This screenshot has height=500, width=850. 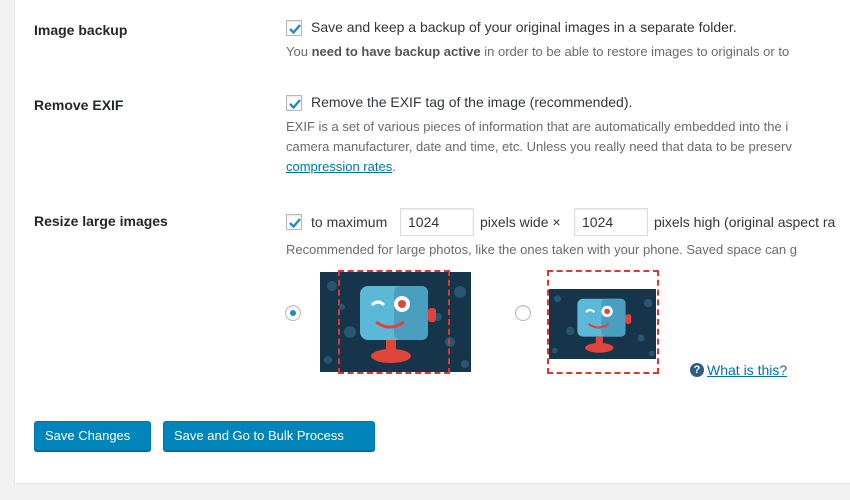 What do you see at coordinates (523, 313) in the screenshot?
I see `resize-option-fit-radio` at bounding box center [523, 313].